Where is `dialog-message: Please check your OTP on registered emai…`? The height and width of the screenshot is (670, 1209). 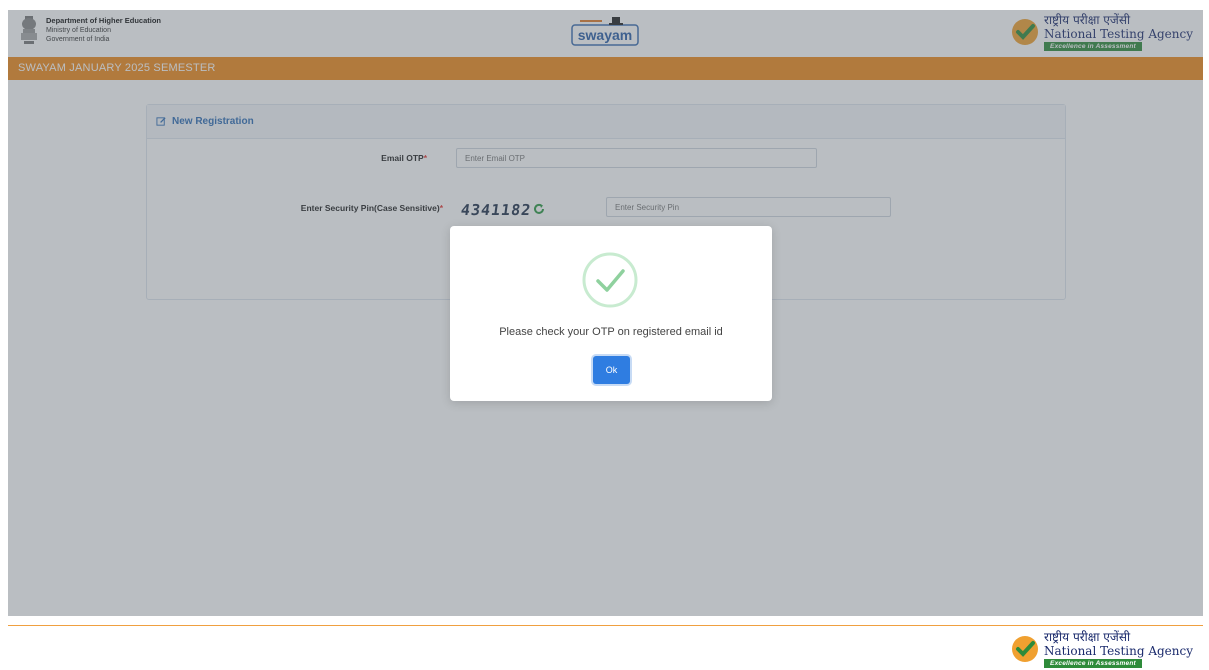 dialog-message: Please check your OTP on registered emai… is located at coordinates (611, 332).